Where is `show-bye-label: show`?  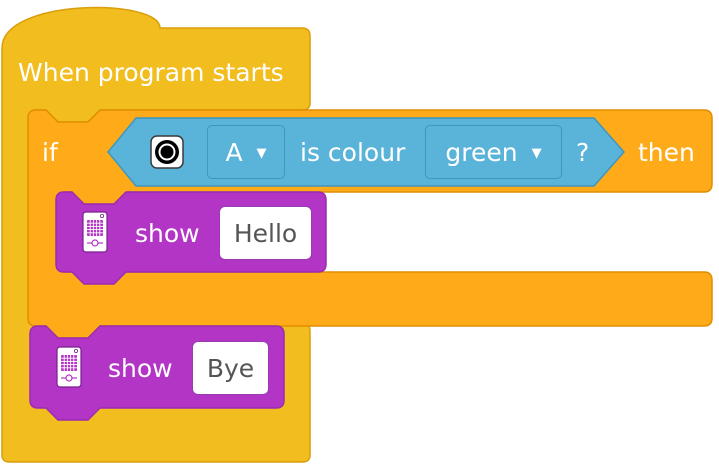 show-bye-label: show is located at coordinates (140, 368).